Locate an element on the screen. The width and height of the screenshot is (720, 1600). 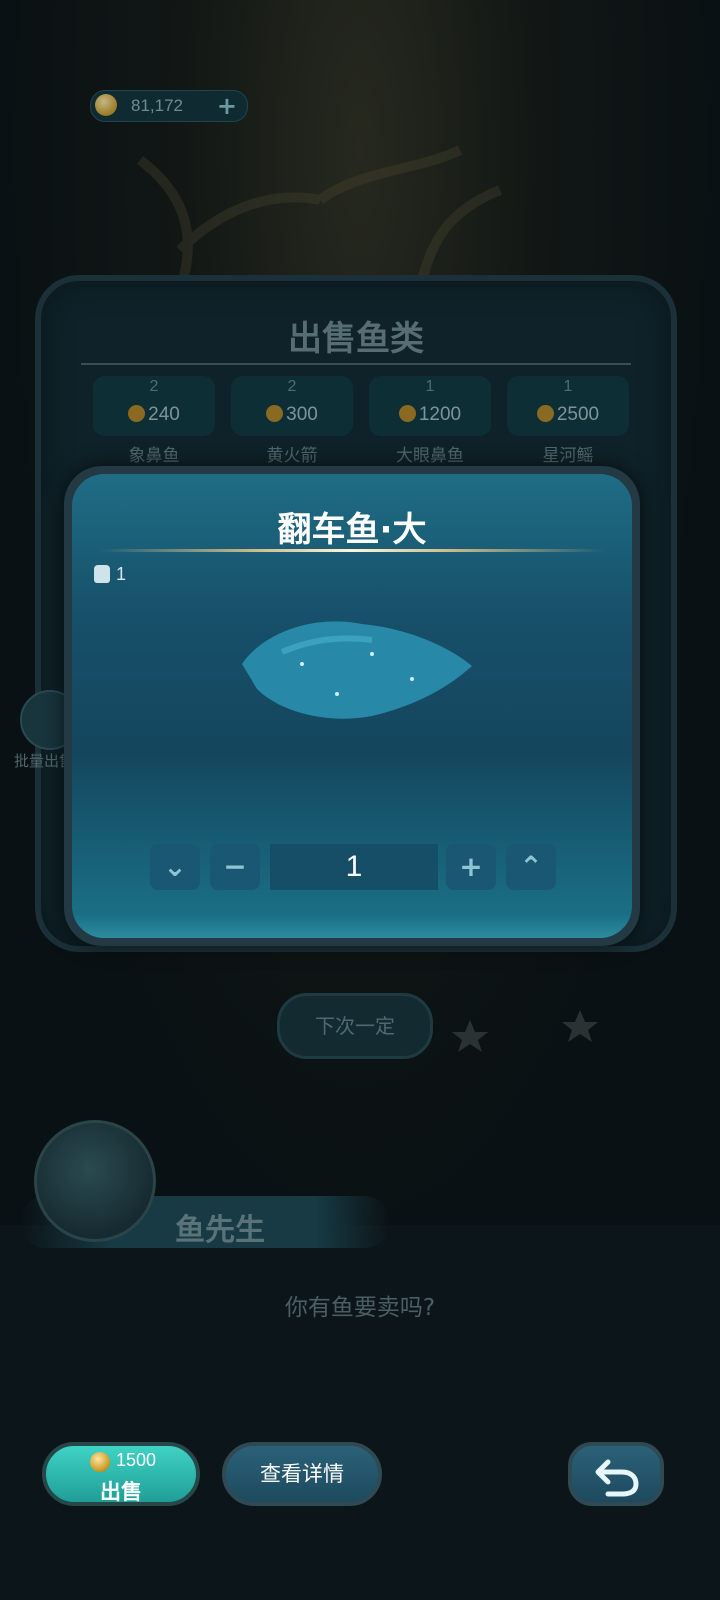
title-divider is located at coordinates (352, 550).